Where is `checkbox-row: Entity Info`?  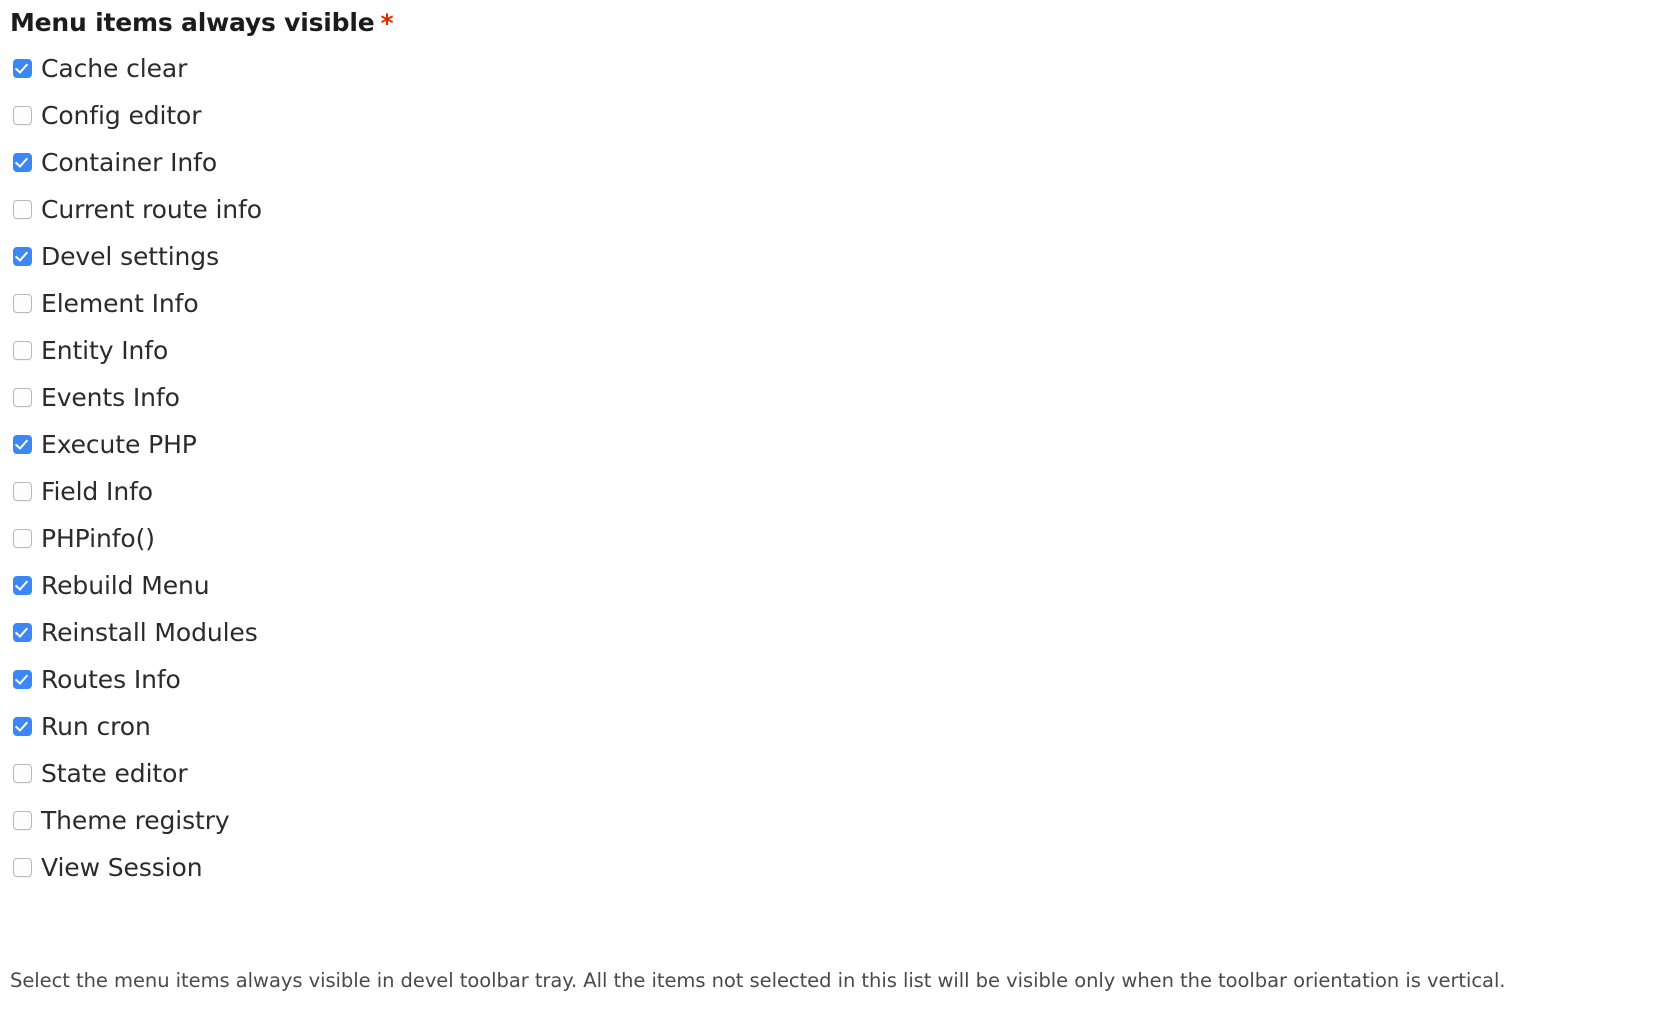 checkbox-row: Entity Info is located at coordinates (840, 355).